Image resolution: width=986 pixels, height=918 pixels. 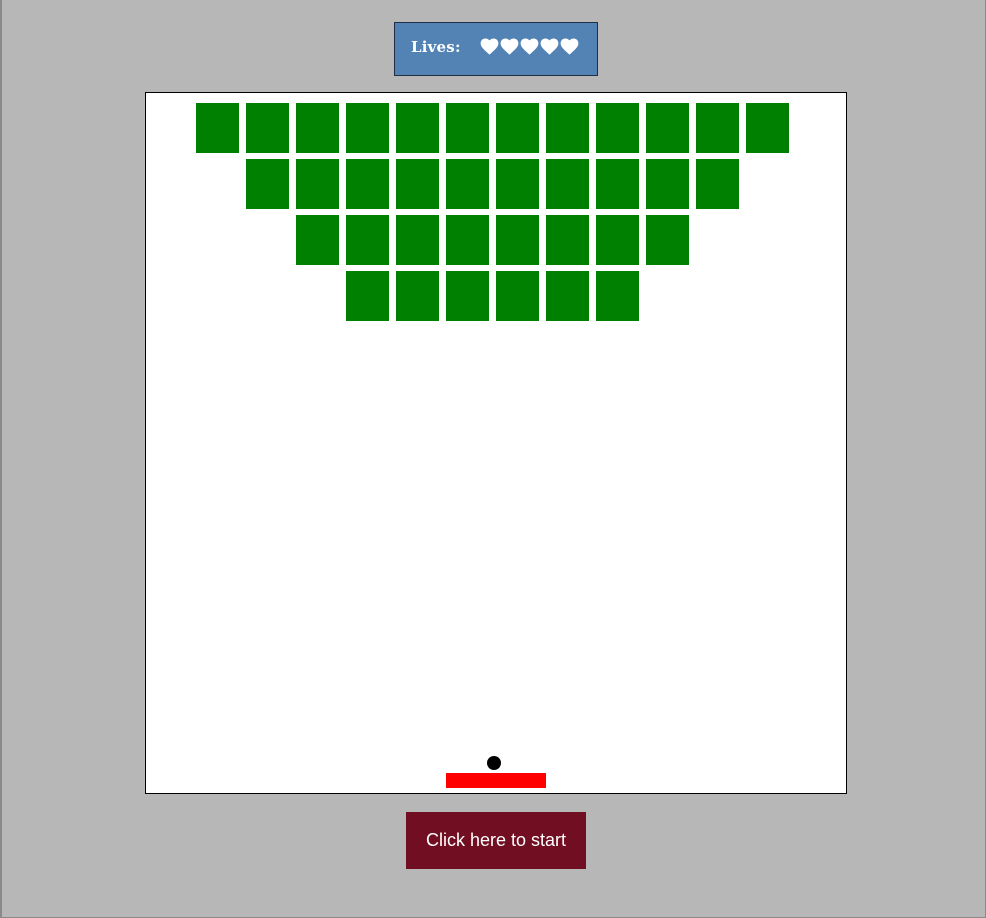 What do you see at coordinates (436, 47) in the screenshot?
I see `lives-label: Lives:` at bounding box center [436, 47].